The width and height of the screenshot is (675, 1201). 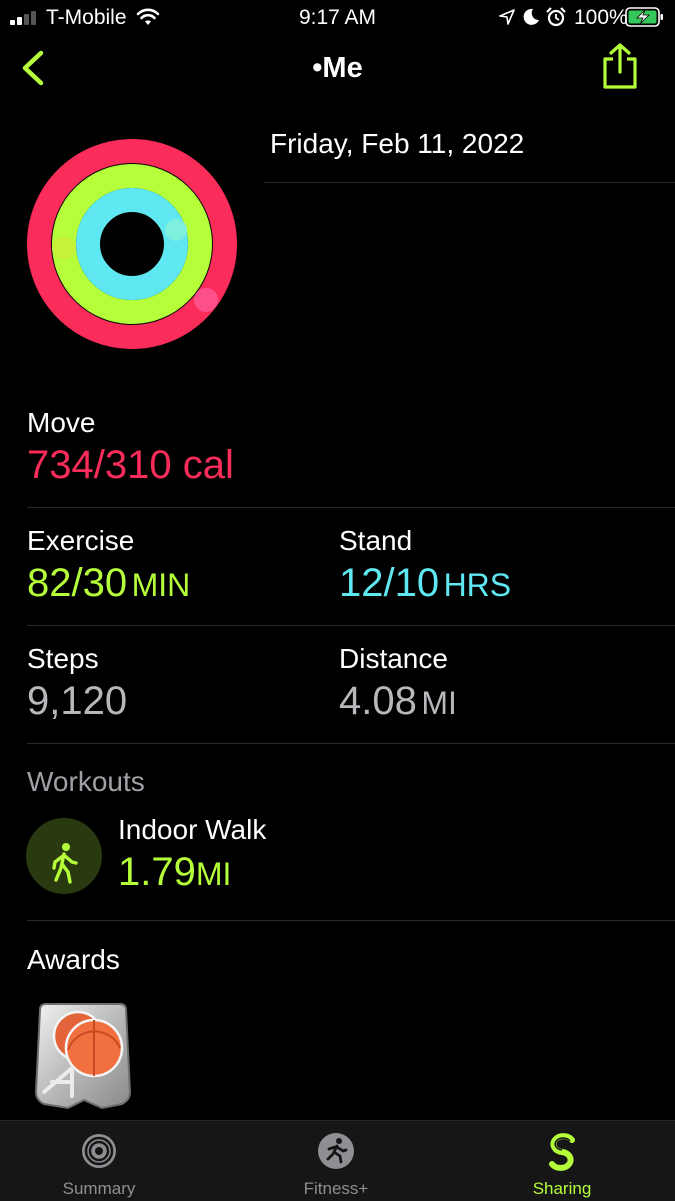 I want to click on tab-fitness-plus: Fitness+, so click(x=340, y=1161).